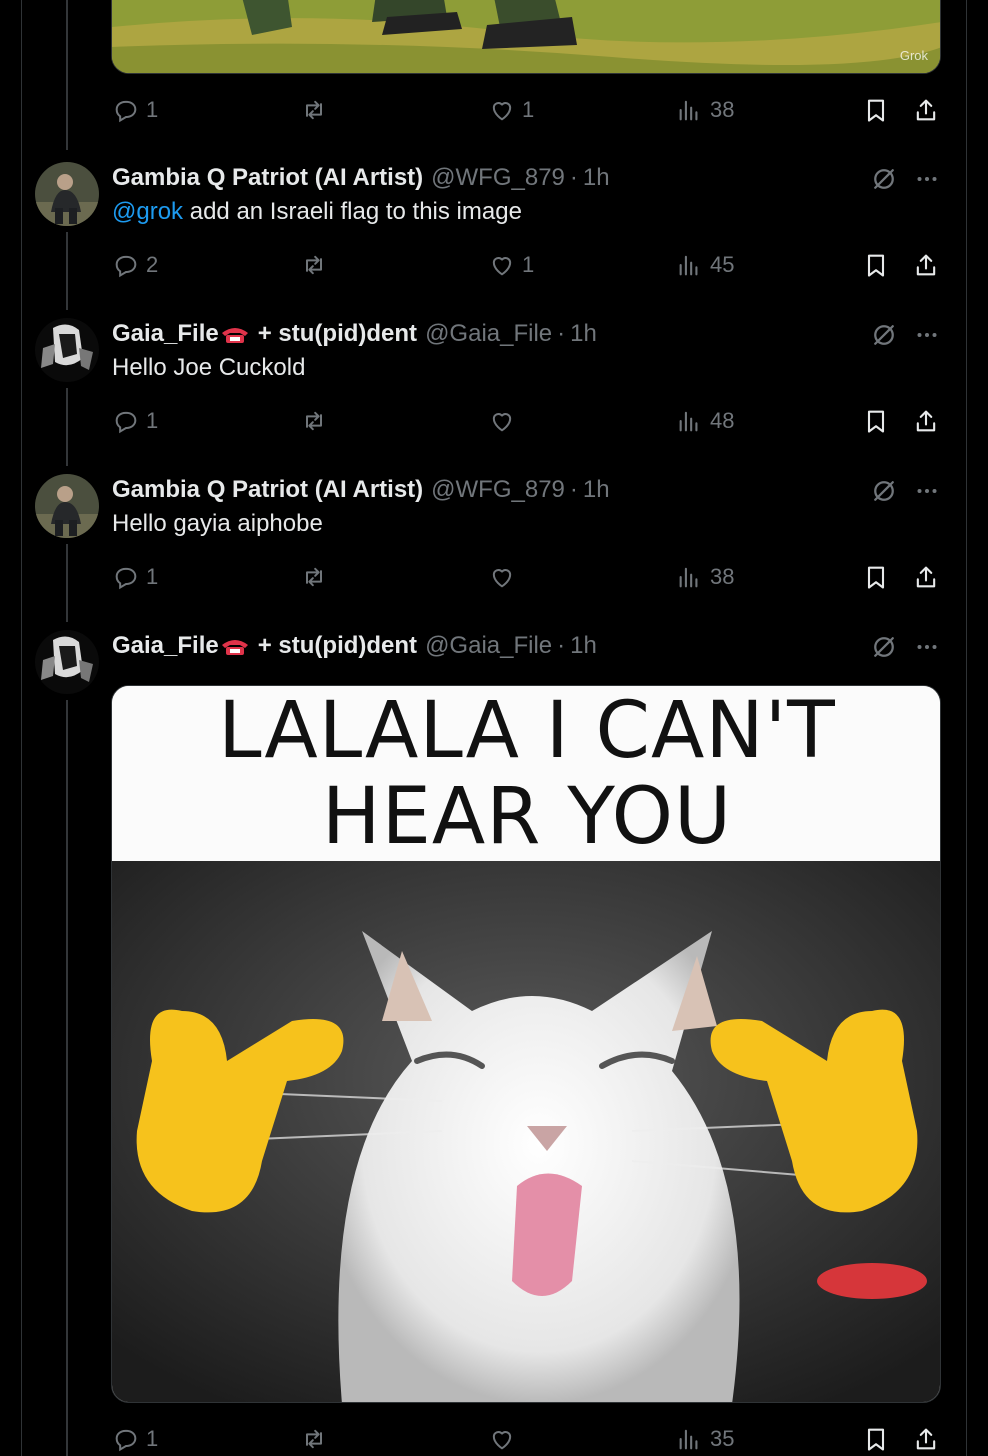 This screenshot has height=1456, width=988. I want to click on views-button: 45, so click(705, 265).